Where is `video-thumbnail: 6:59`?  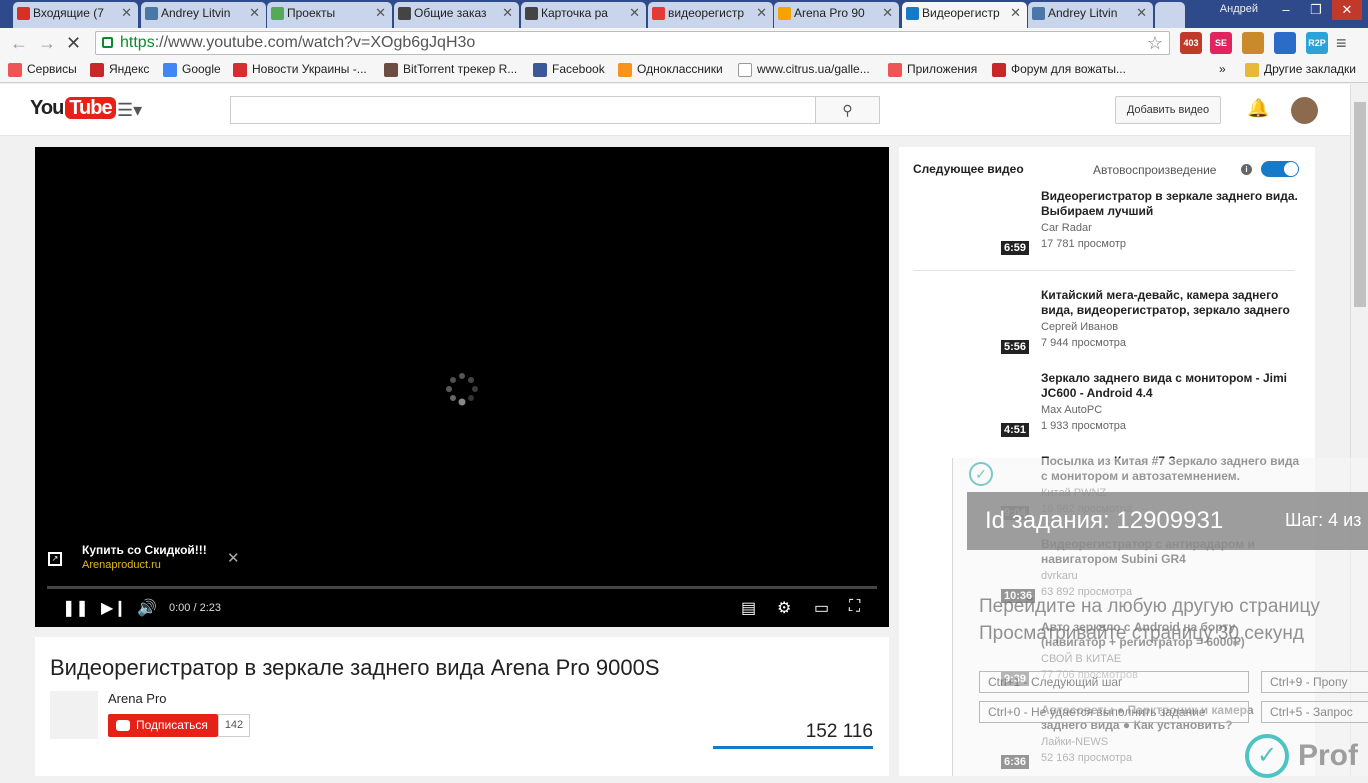
video-thumbnail: 6:59 is located at coordinates (973, 223).